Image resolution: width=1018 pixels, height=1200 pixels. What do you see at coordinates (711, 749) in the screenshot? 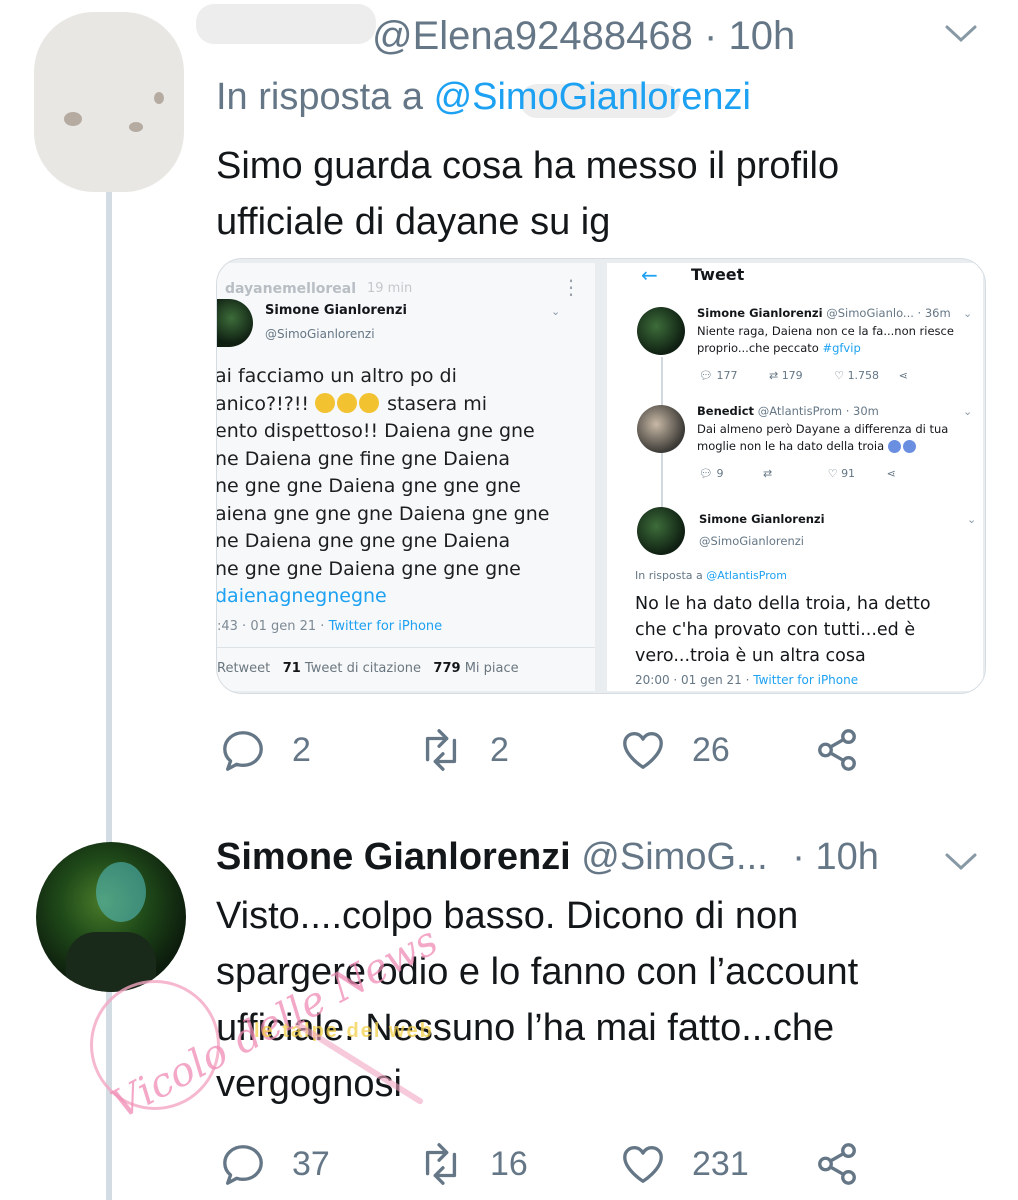
I see `like-count: 26` at bounding box center [711, 749].